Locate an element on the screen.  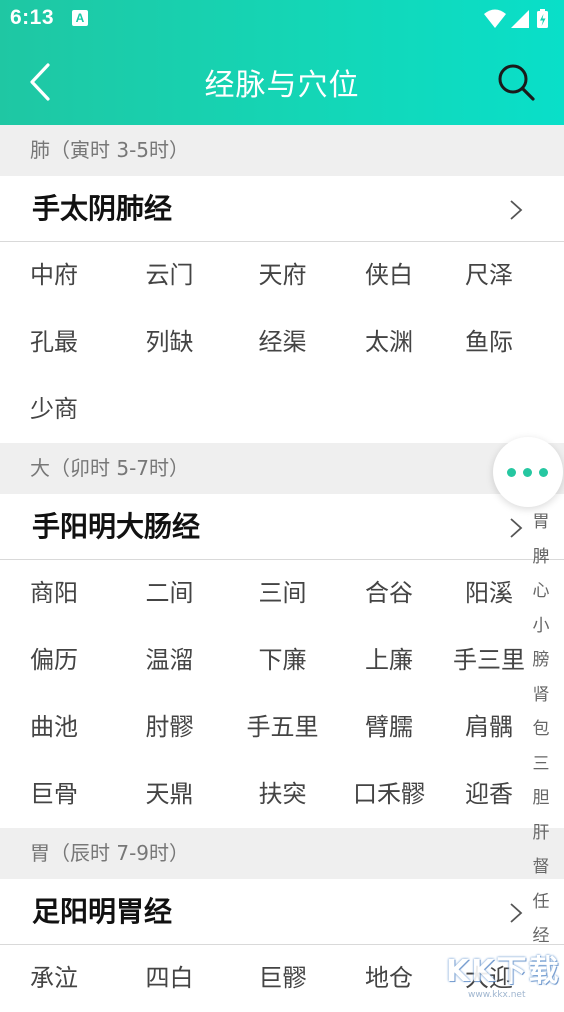
acupoint: 下廉 is located at coordinates (282, 660).